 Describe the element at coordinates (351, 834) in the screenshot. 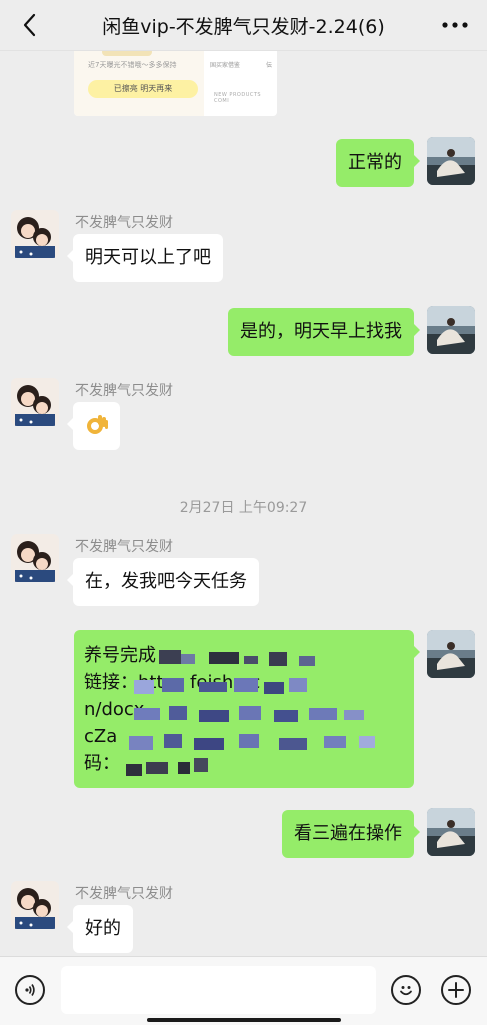

I see `message-bubble-self: 看三遍在操作` at that location.